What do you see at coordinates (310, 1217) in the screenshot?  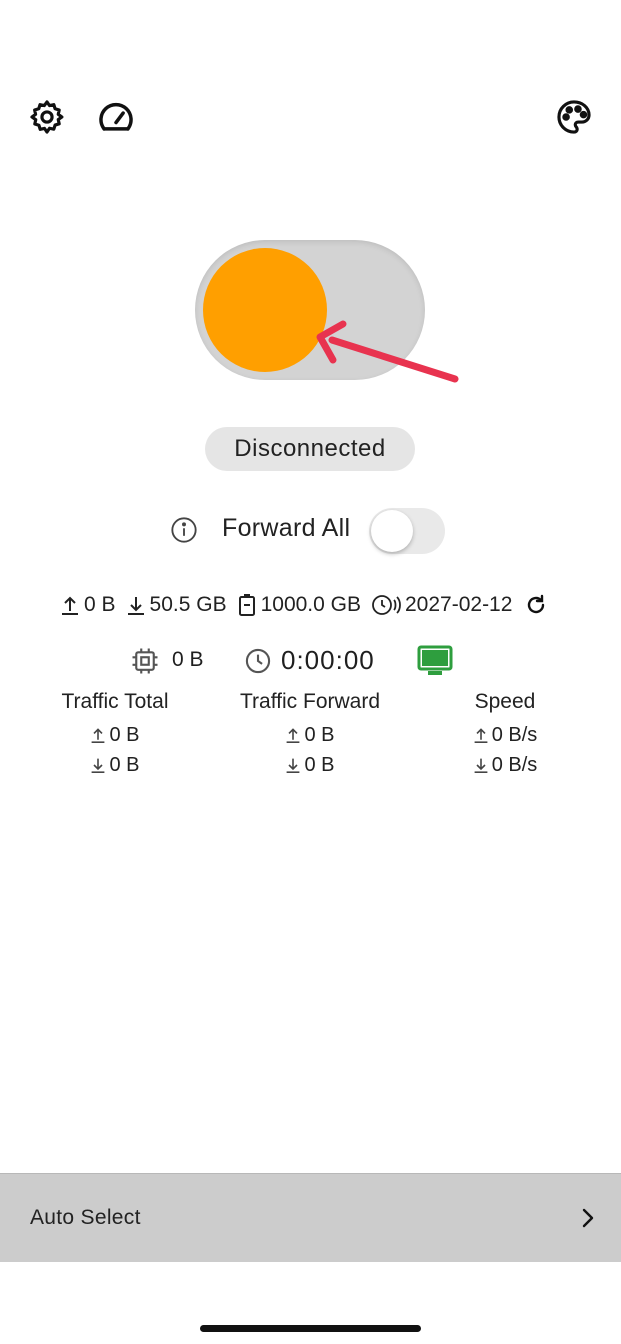 I see `server-selector: Auto Select` at bounding box center [310, 1217].